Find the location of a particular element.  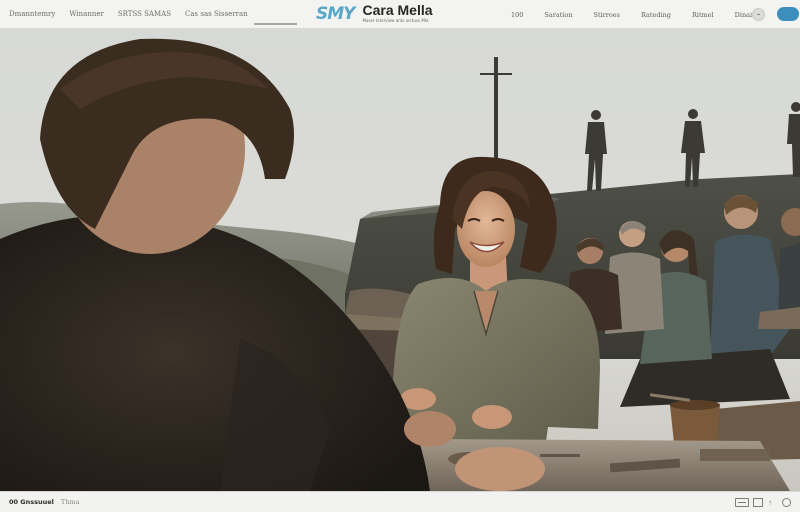

page-subtitle: Maser Interview ants arctuss Mla is located at coordinates (395, 20).